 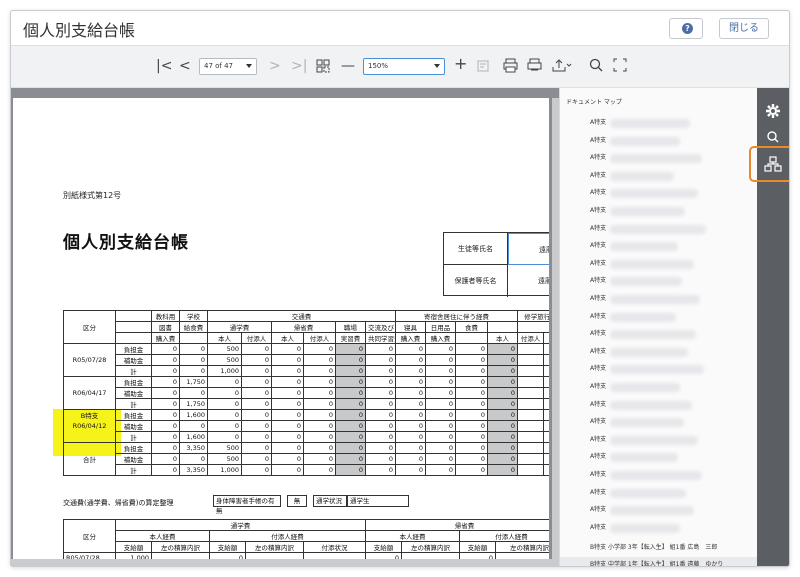 I want to click on vertical-scrollbar, so click(x=555, y=332).